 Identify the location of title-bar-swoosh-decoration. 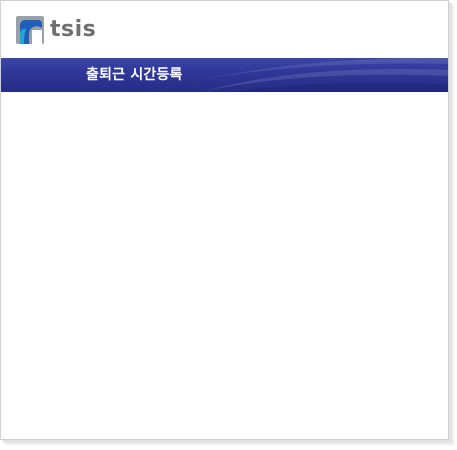
(299, 75).